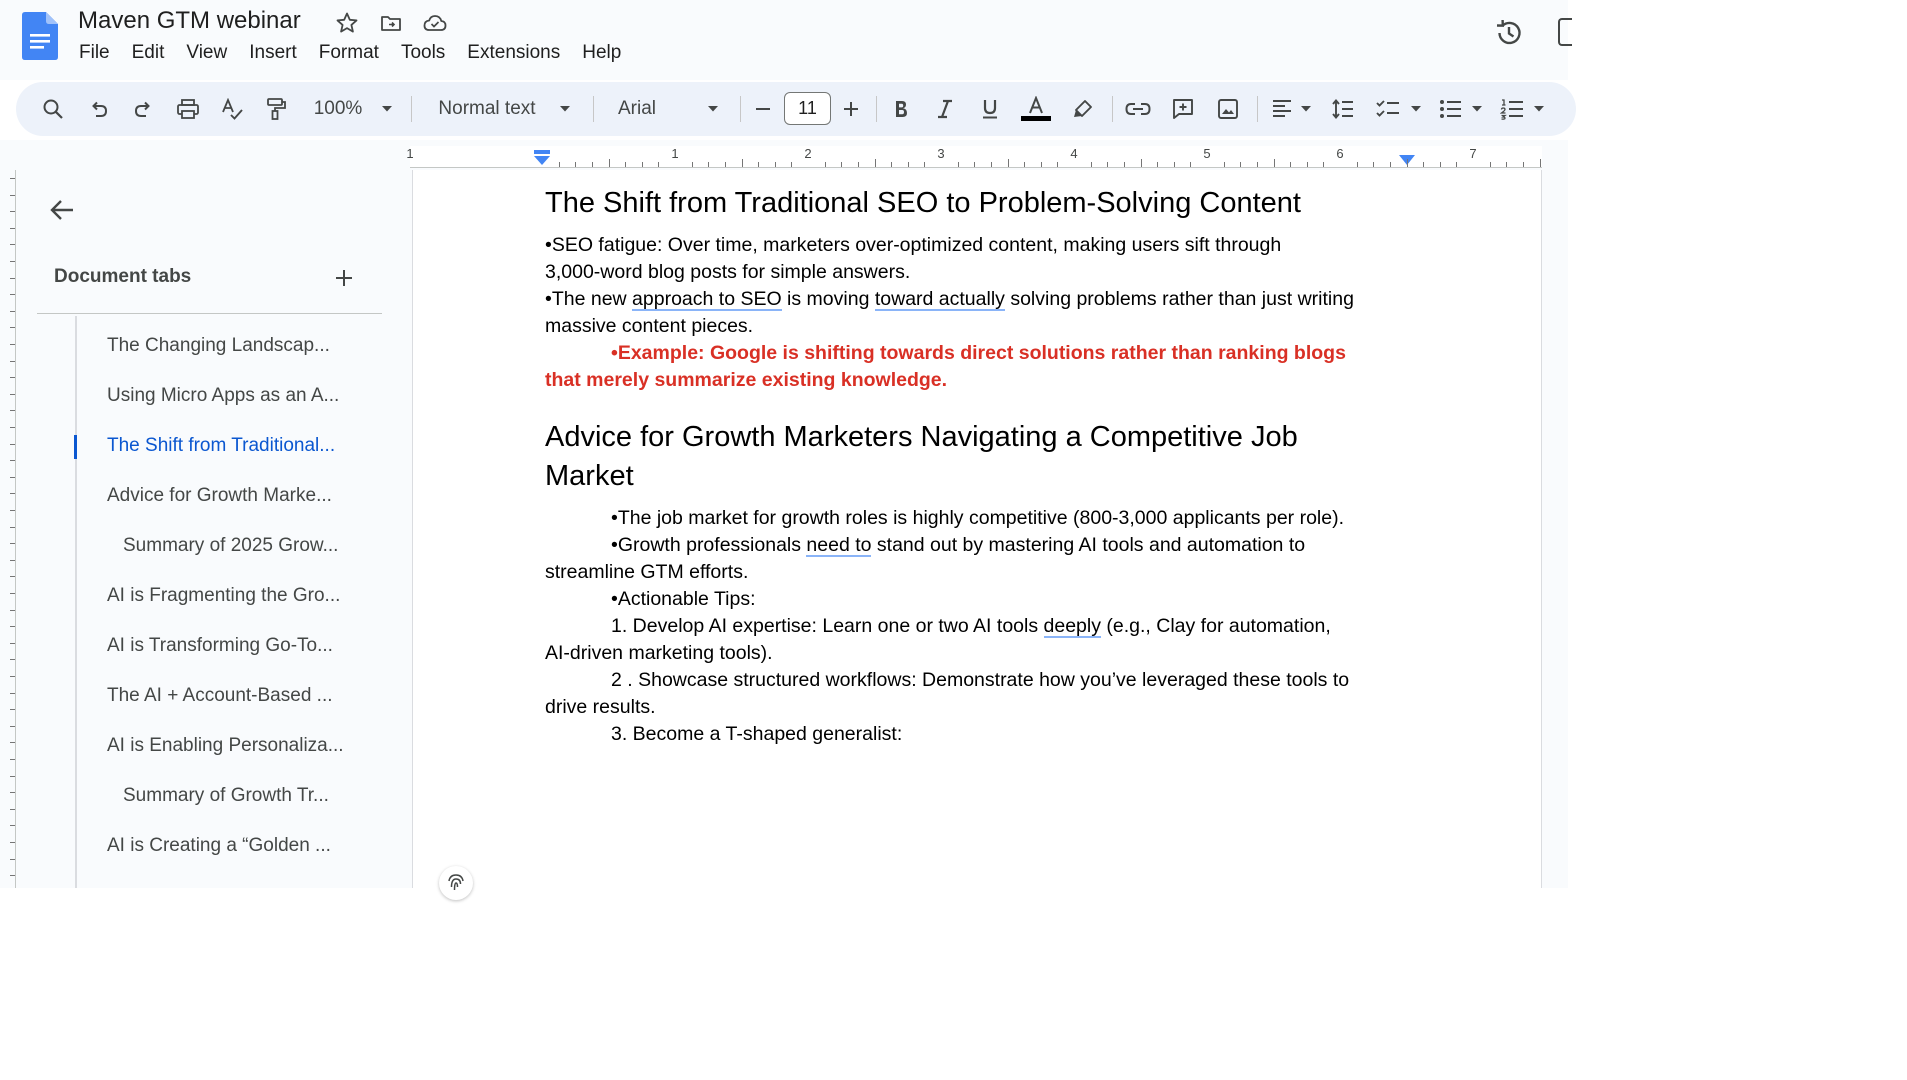 The width and height of the screenshot is (1907, 1080). What do you see at coordinates (1183, 109) in the screenshot?
I see `add-comment-icon` at bounding box center [1183, 109].